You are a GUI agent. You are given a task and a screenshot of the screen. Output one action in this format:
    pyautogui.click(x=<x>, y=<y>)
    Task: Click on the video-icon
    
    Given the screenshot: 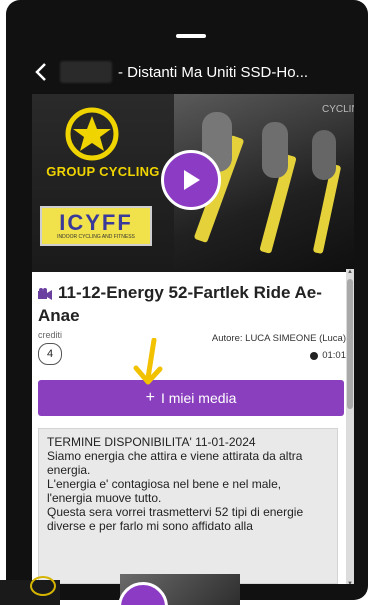 What is the action you would take?
    pyautogui.click(x=45, y=294)
    